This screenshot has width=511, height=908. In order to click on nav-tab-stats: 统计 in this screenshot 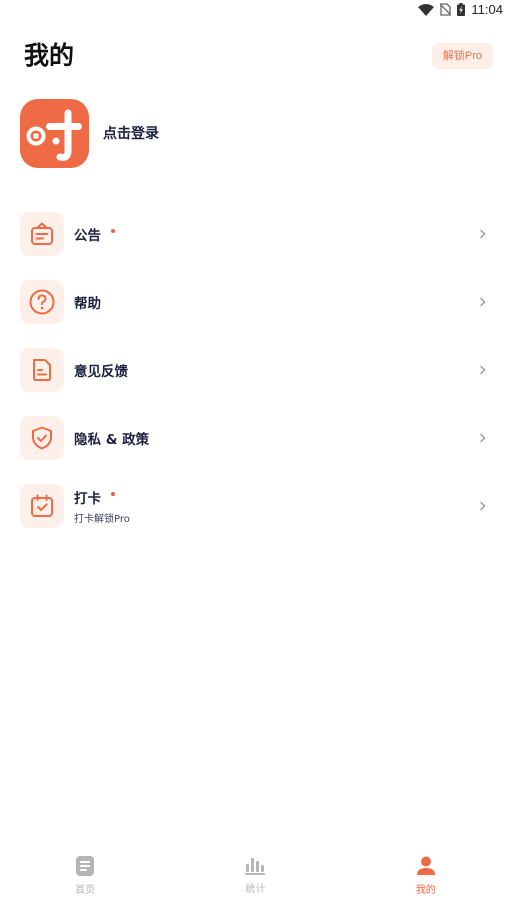, I will do `click(255, 877)`.